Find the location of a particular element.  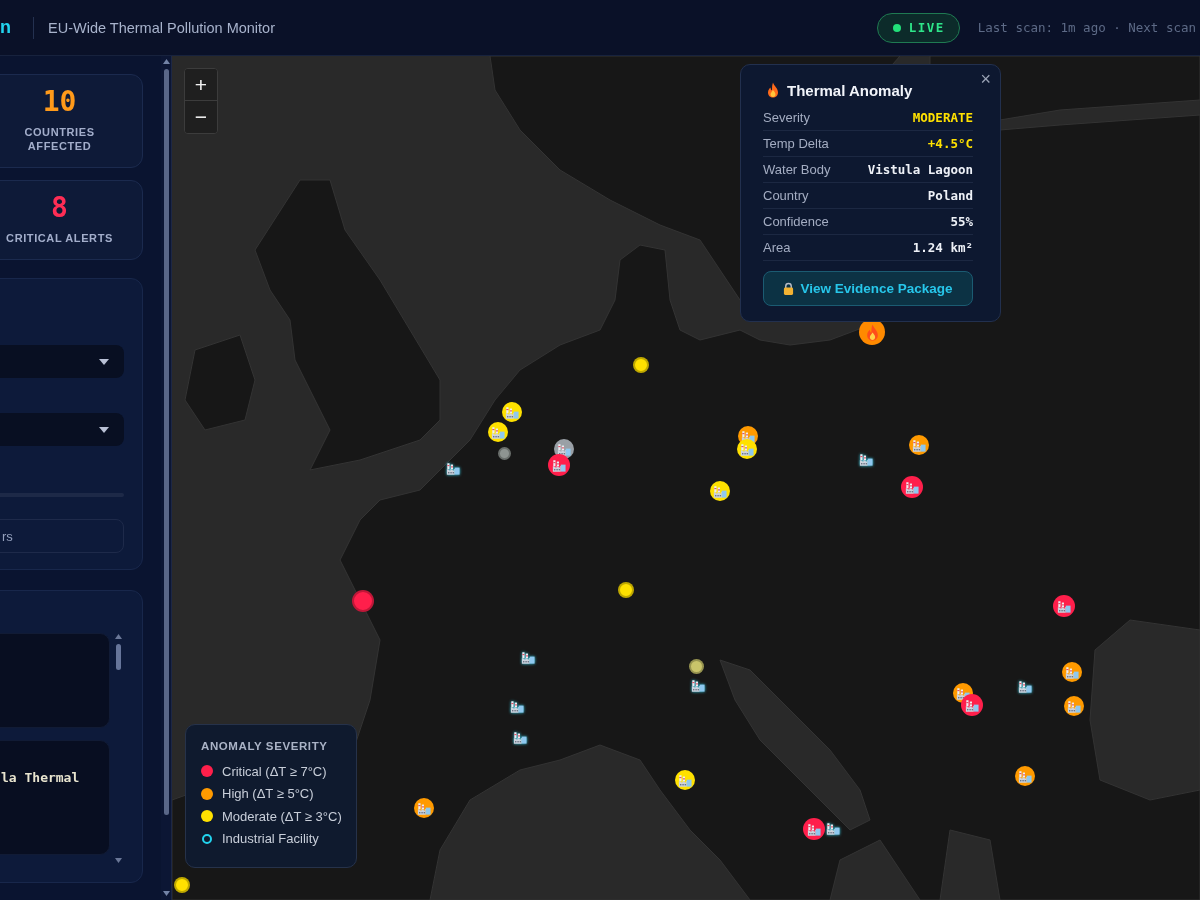

logo-text: n is located at coordinates (5, 27).